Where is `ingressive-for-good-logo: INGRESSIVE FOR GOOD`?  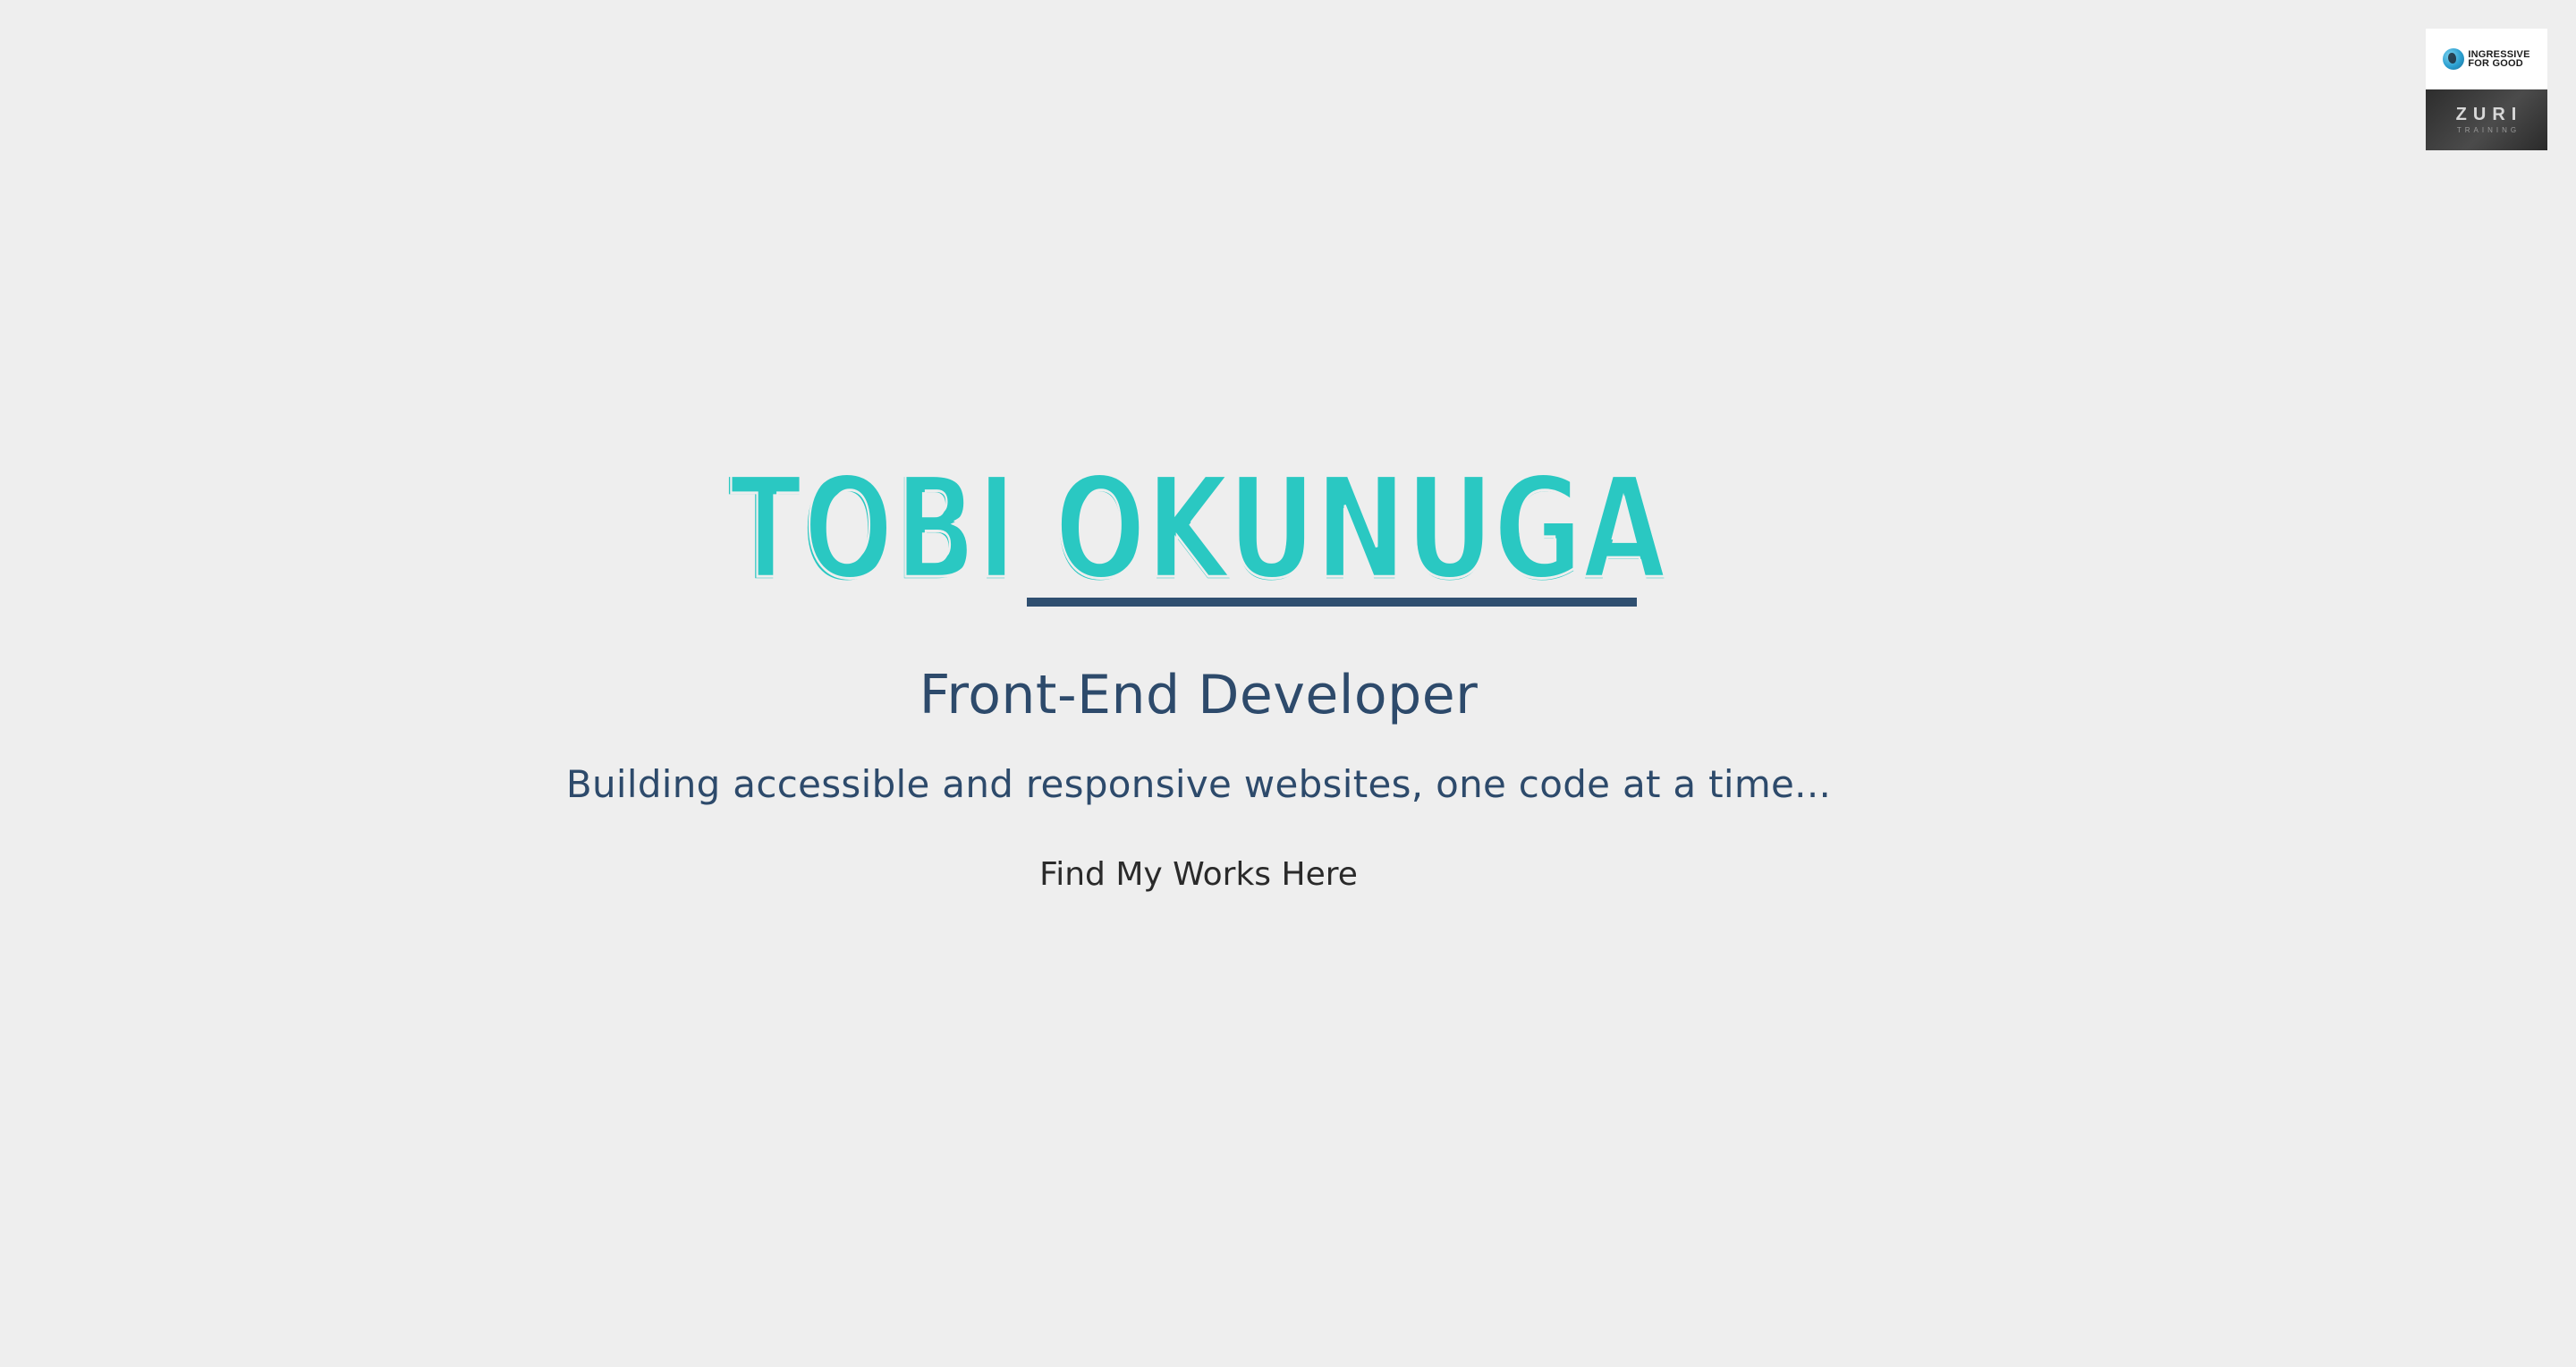
ingressive-for-good-logo: INGRESSIVE FOR GOOD is located at coordinates (2486, 59).